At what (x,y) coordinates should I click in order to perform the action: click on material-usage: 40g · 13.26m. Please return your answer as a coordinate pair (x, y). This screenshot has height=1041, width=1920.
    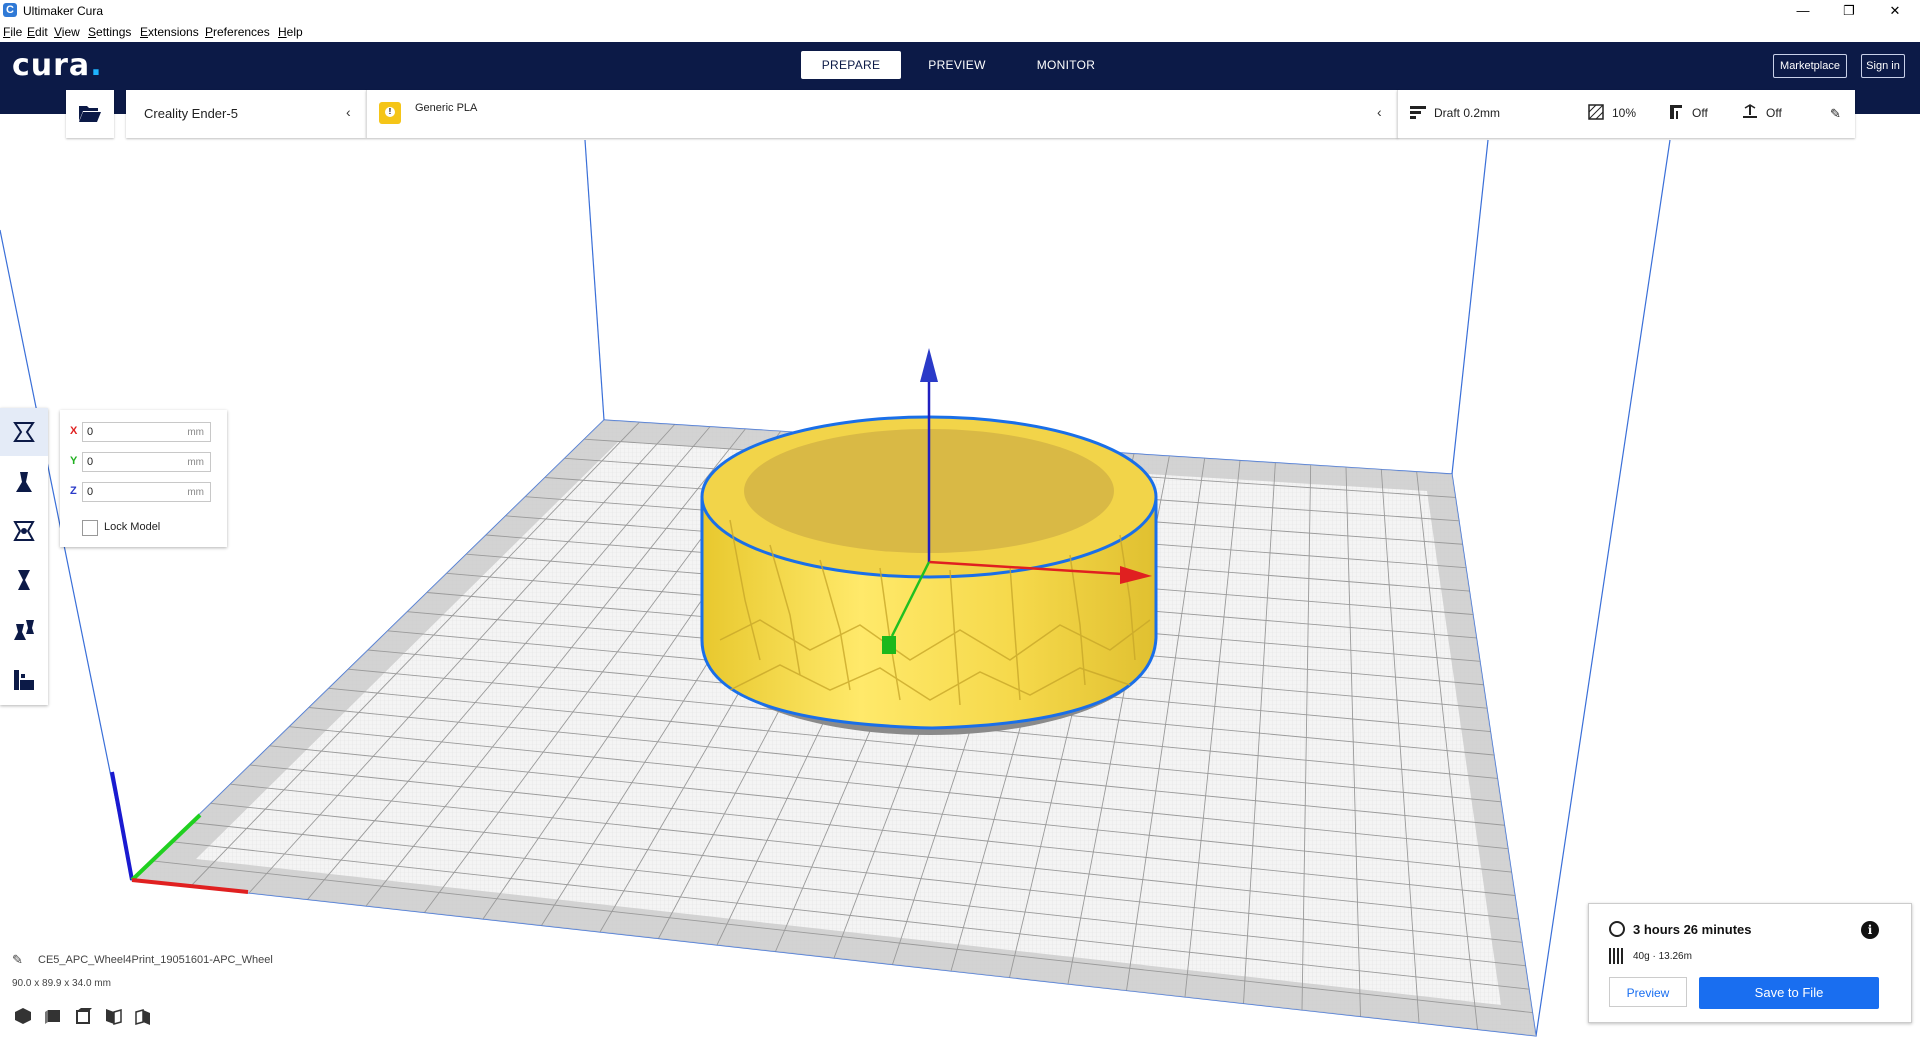
    Looking at the image, I should click on (1662, 956).